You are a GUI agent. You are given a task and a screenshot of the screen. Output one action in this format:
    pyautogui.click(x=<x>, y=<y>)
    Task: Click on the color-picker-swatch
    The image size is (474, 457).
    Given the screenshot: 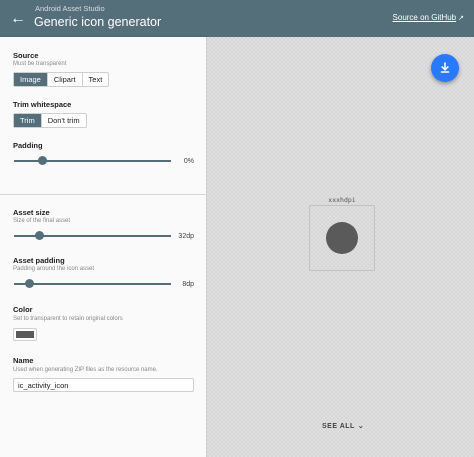 What is the action you would take?
    pyautogui.click(x=25, y=334)
    